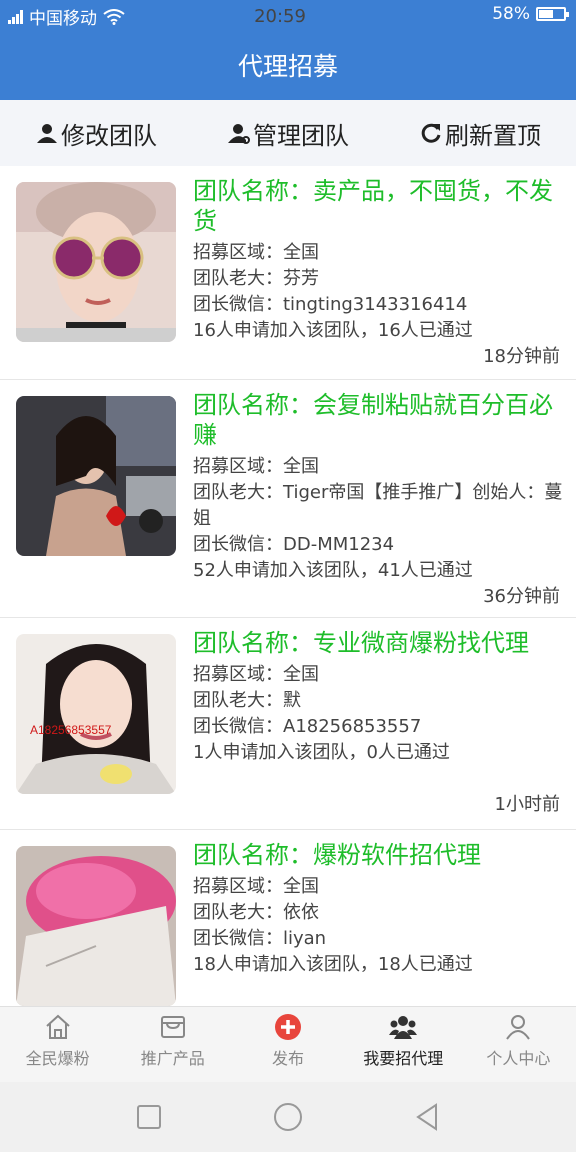 The height and width of the screenshot is (1152, 576). What do you see at coordinates (431, 133) in the screenshot?
I see `refresh-icon` at bounding box center [431, 133].